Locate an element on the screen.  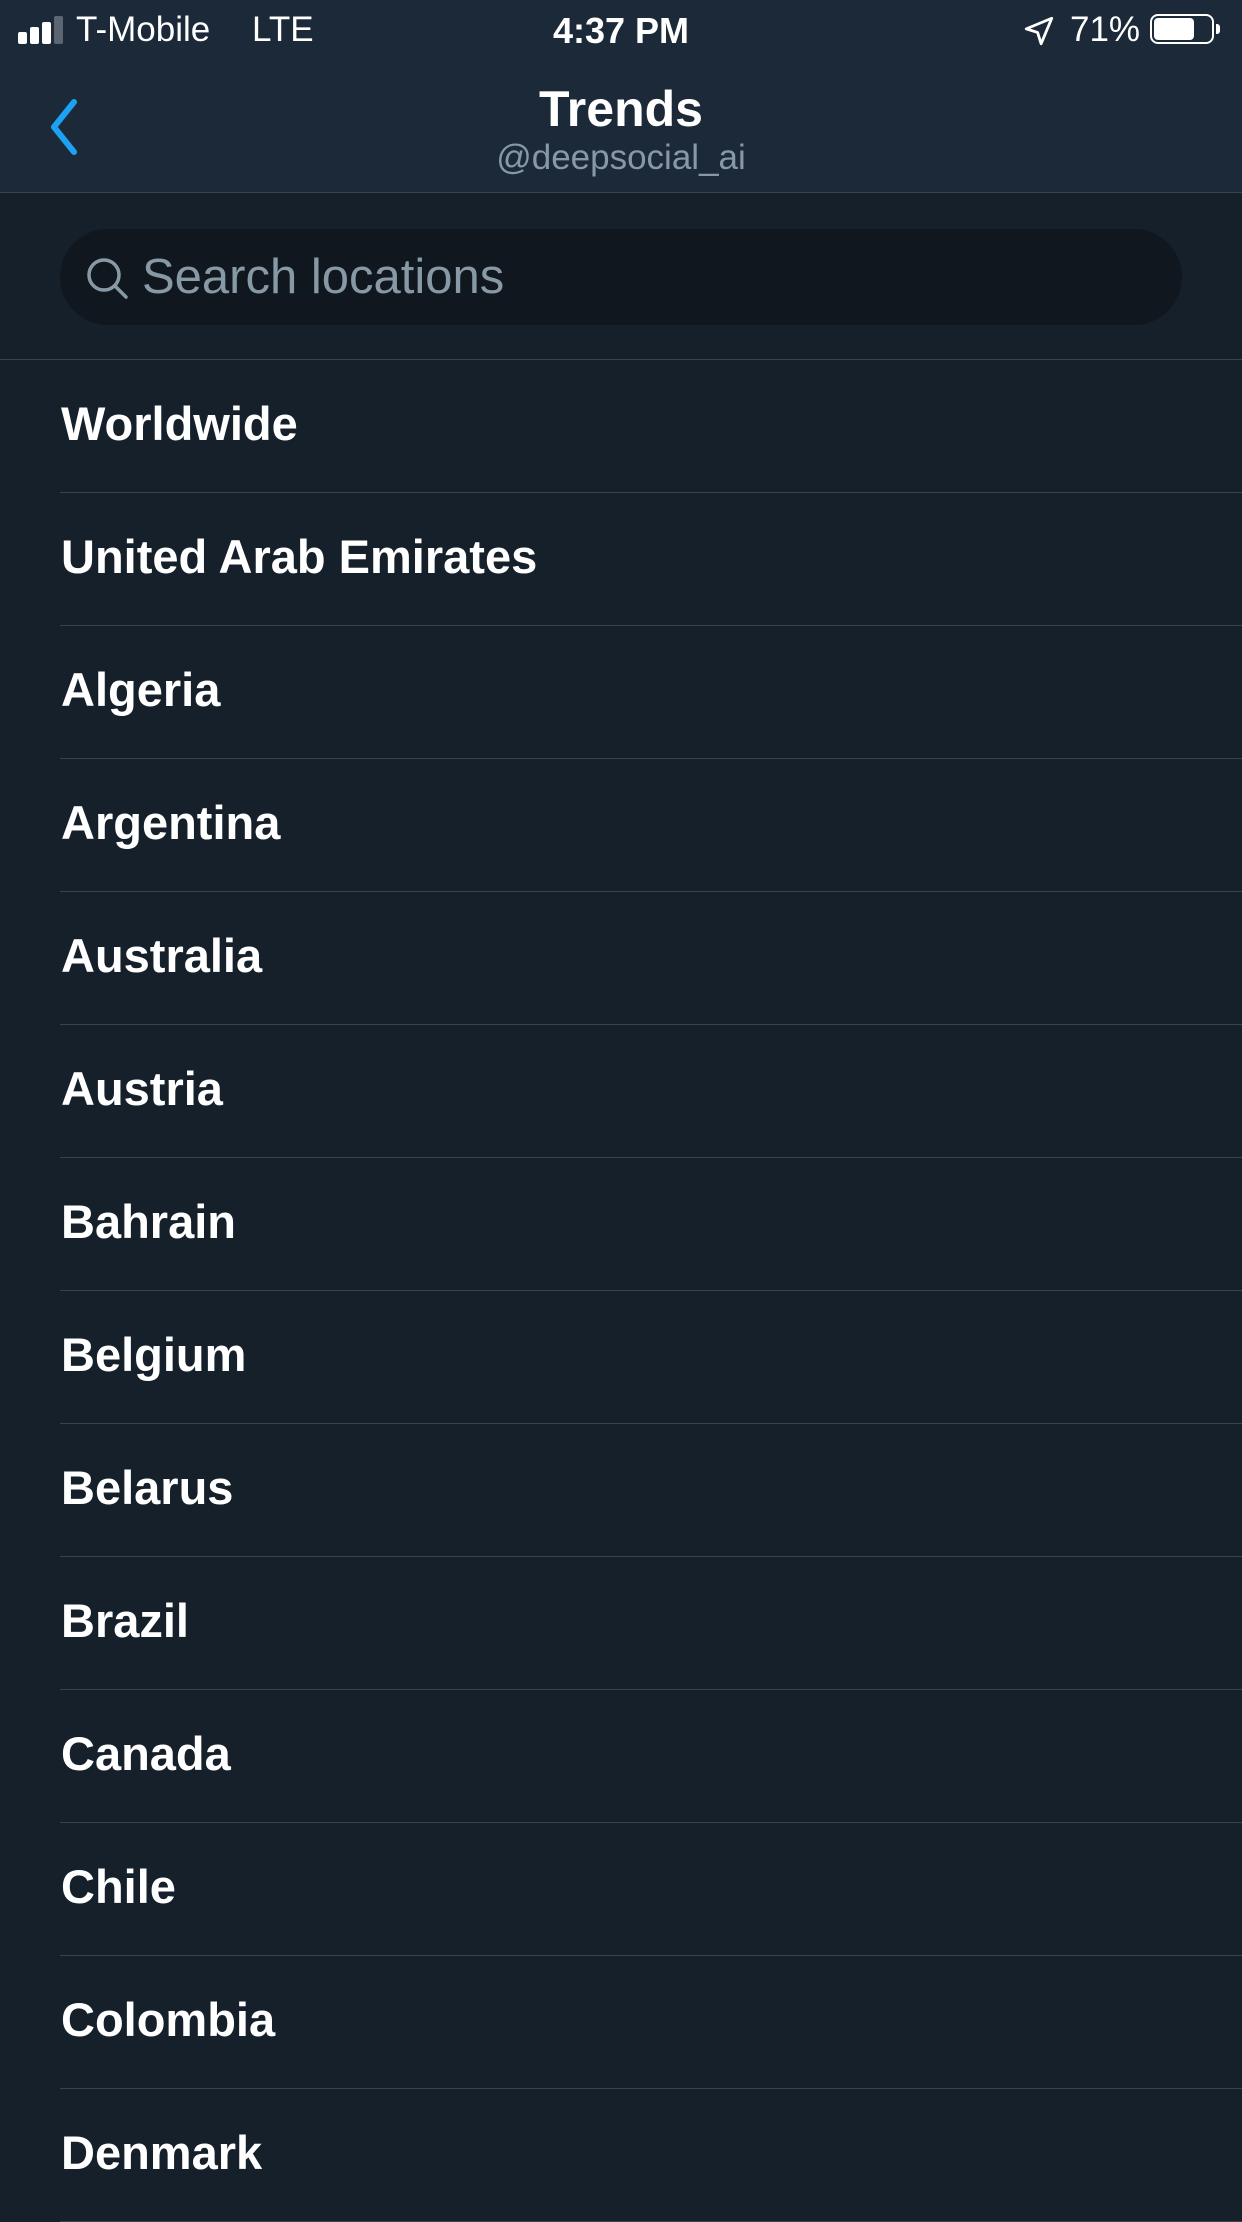
location-label: Australia is located at coordinates (162, 955).